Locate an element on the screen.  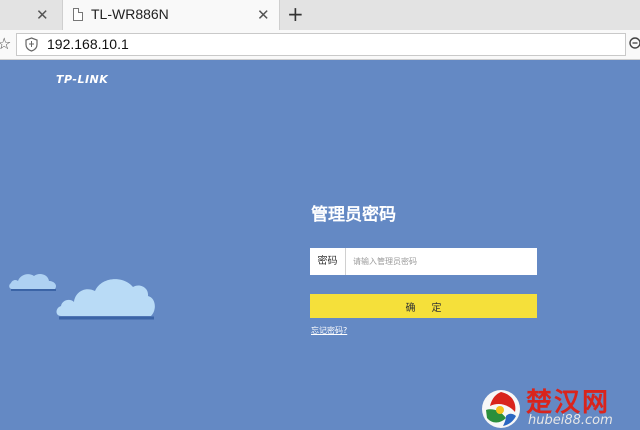
watermark-subtitle: hubei88.com is located at coordinates (570, 420).